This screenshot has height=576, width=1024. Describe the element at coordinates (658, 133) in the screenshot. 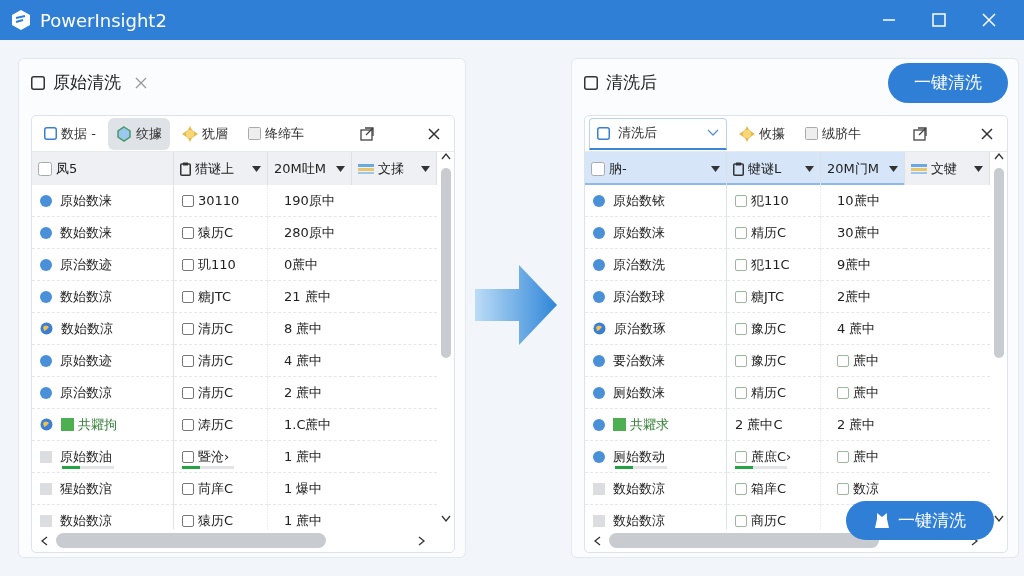

I see `toolbar-tab: 清洗后` at that location.